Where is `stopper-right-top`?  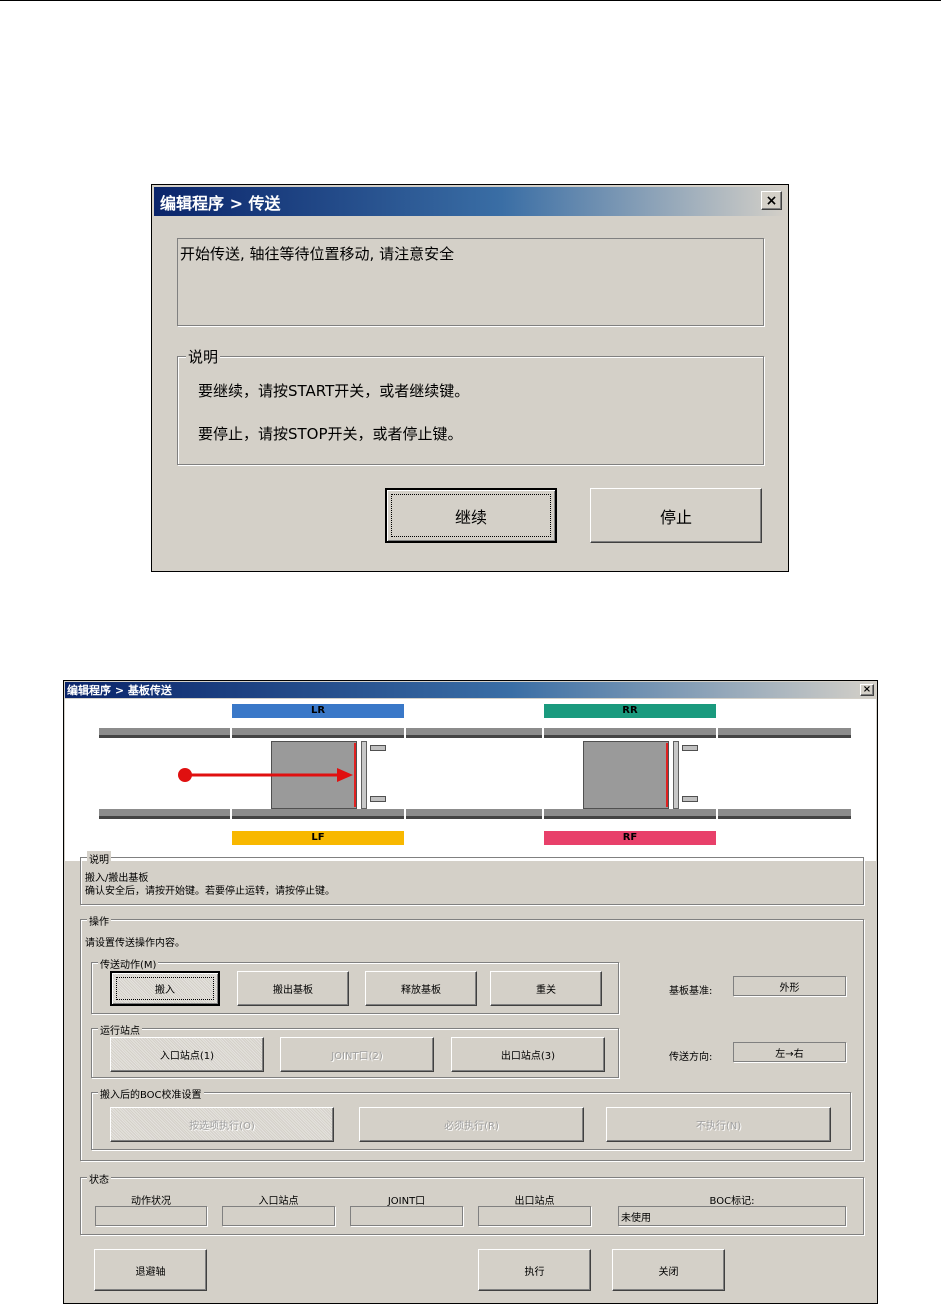
stopper-right-top is located at coordinates (690, 748).